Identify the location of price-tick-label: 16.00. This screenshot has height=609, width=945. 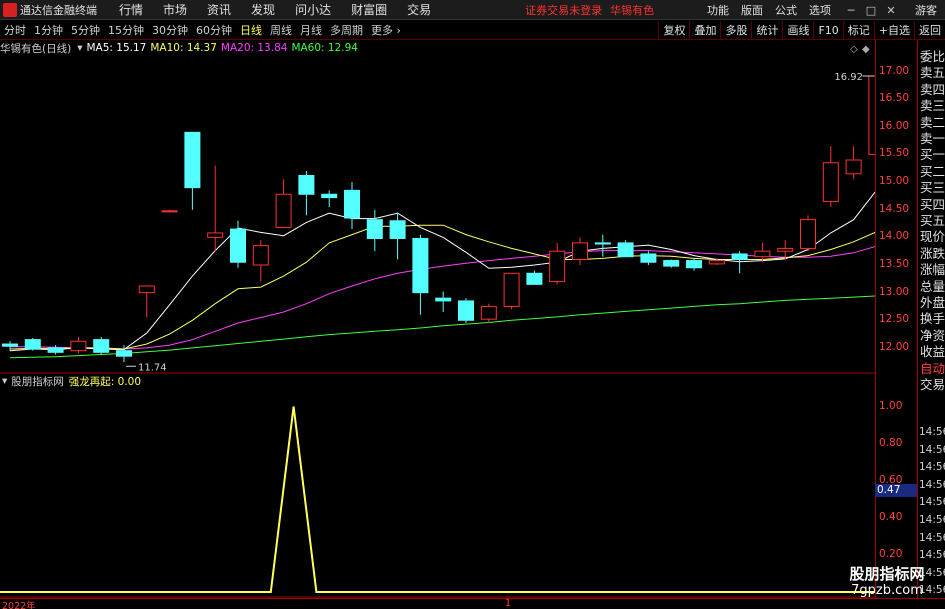
(894, 125).